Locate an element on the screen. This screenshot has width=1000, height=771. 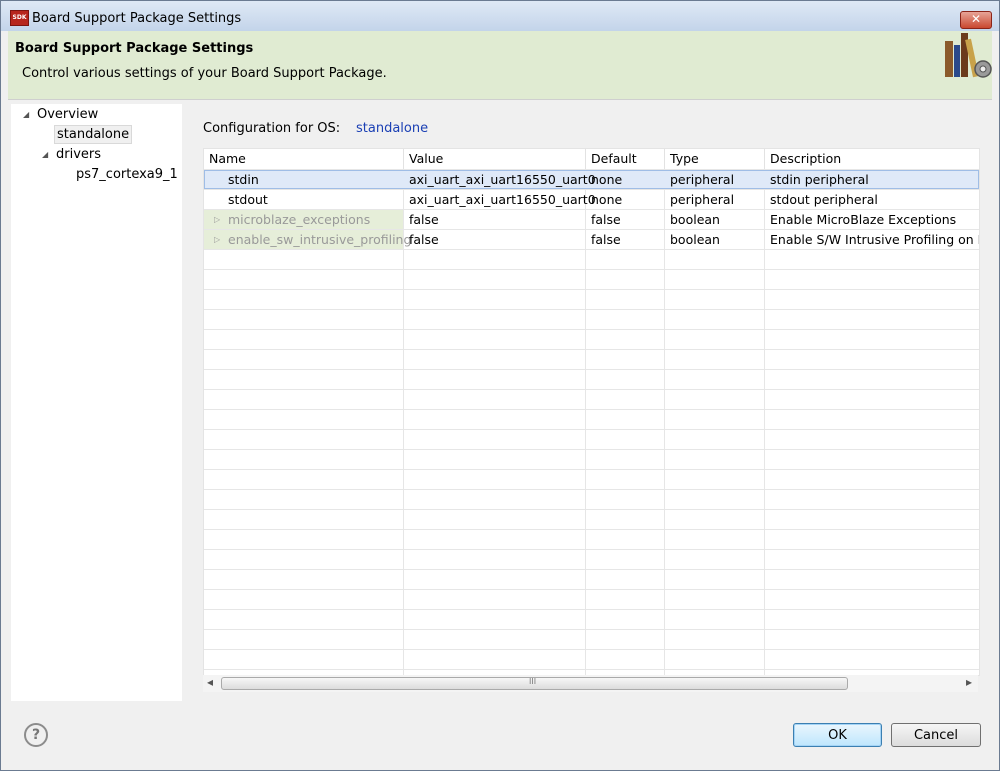
scroll-right-arrow-icon: ▸ is located at coordinates (969, 682).